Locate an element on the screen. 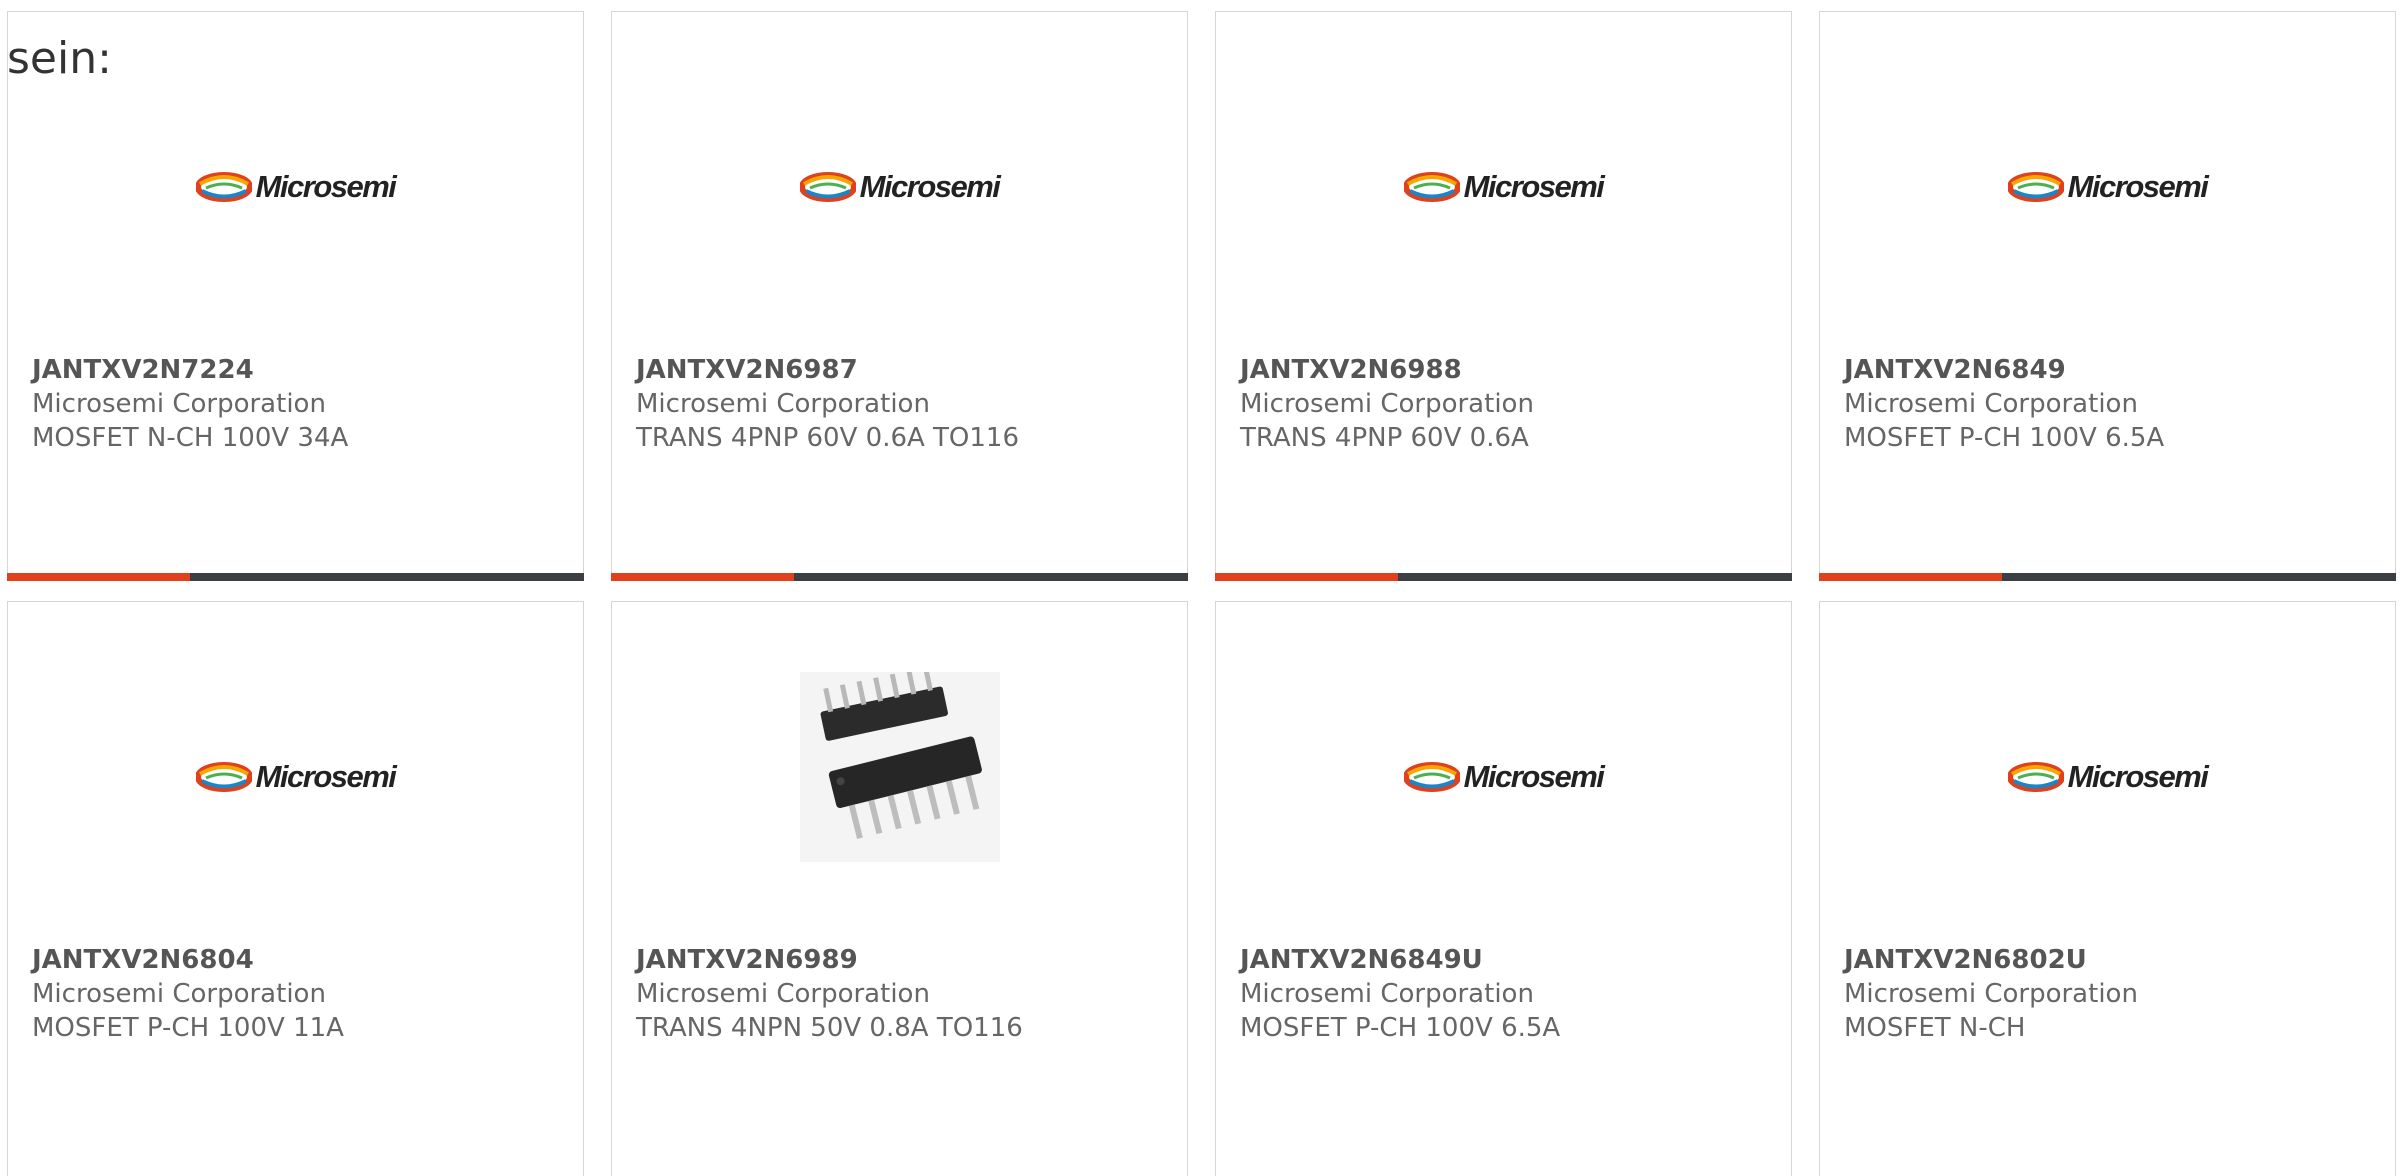 The height and width of the screenshot is (1176, 2400). part-number: JANTXV2N6802U is located at coordinates (1991, 960).